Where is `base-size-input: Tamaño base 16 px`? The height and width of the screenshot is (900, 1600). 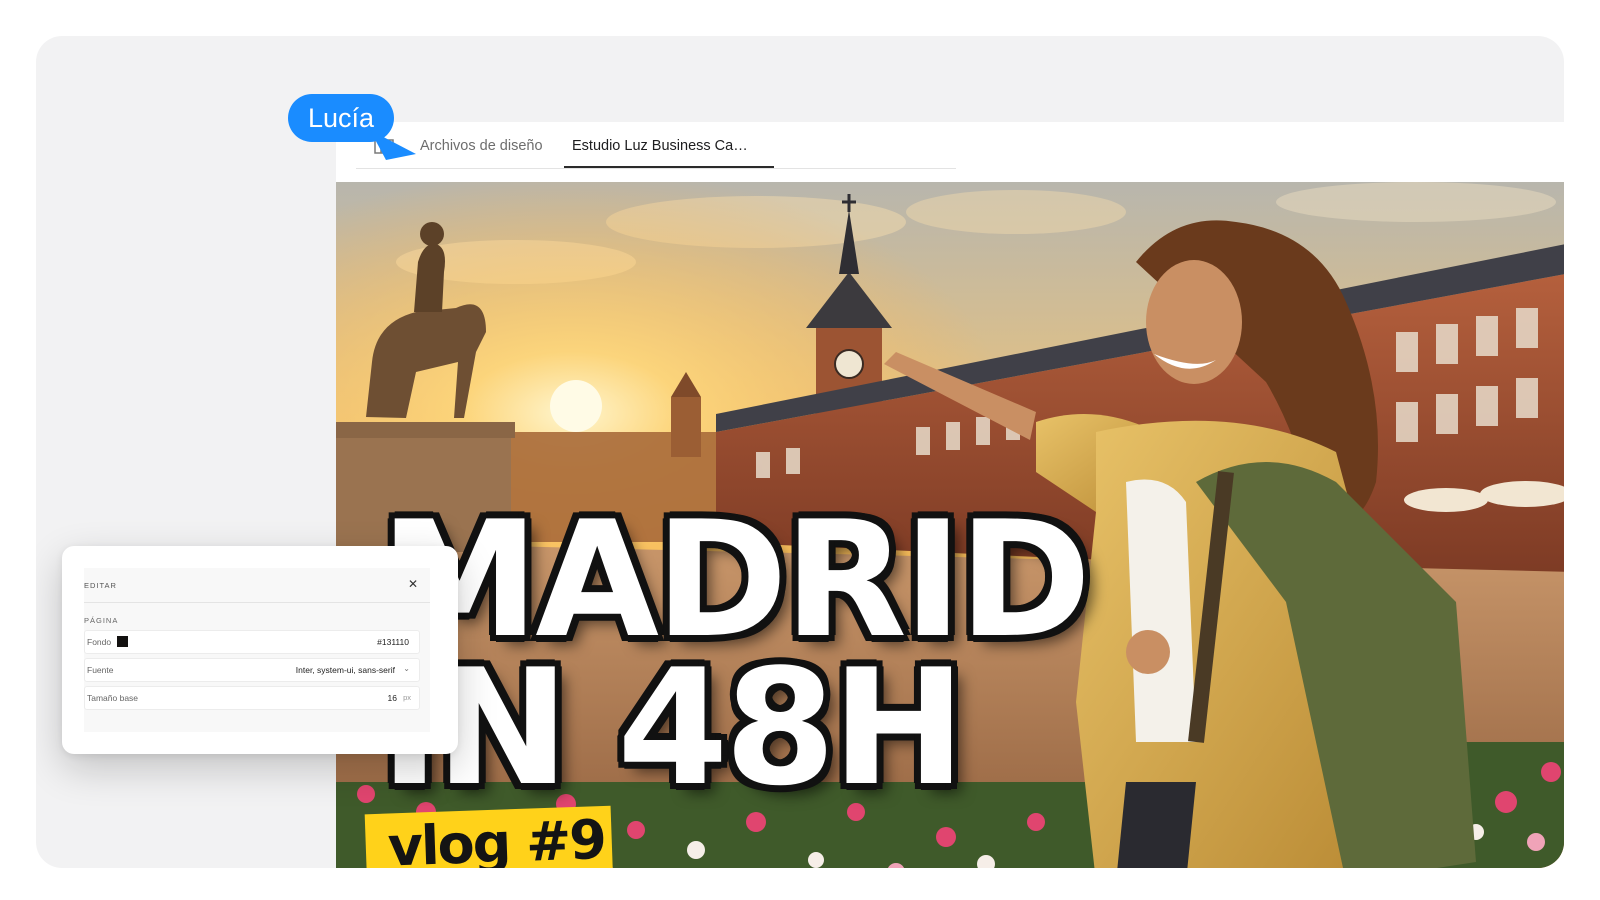
base-size-input: Tamaño base 16 px is located at coordinates (252, 698).